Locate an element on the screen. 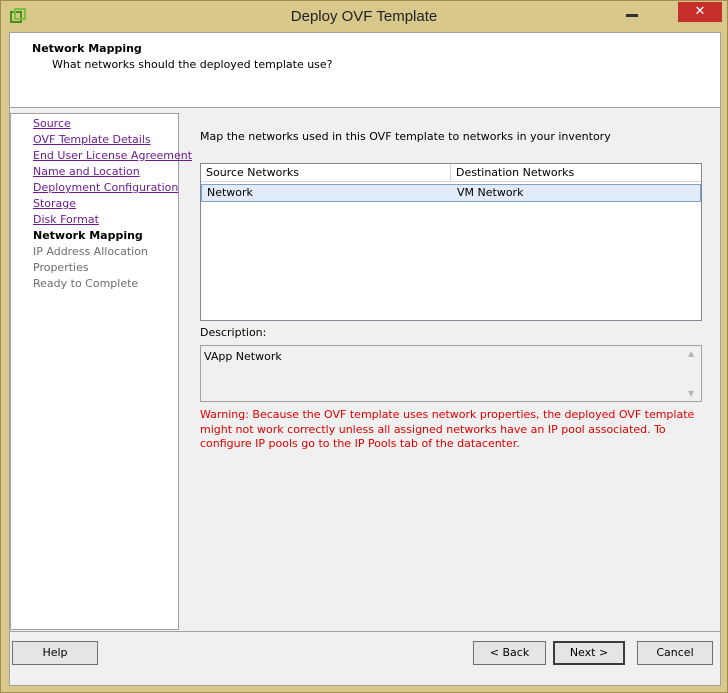 The width and height of the screenshot is (728, 693). description-scrollbar: ▲ ▼ is located at coordinates (693, 373).